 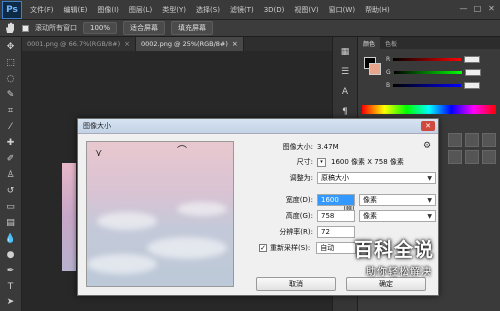 I want to click on red-slider-label: R, so click(x=388, y=59).